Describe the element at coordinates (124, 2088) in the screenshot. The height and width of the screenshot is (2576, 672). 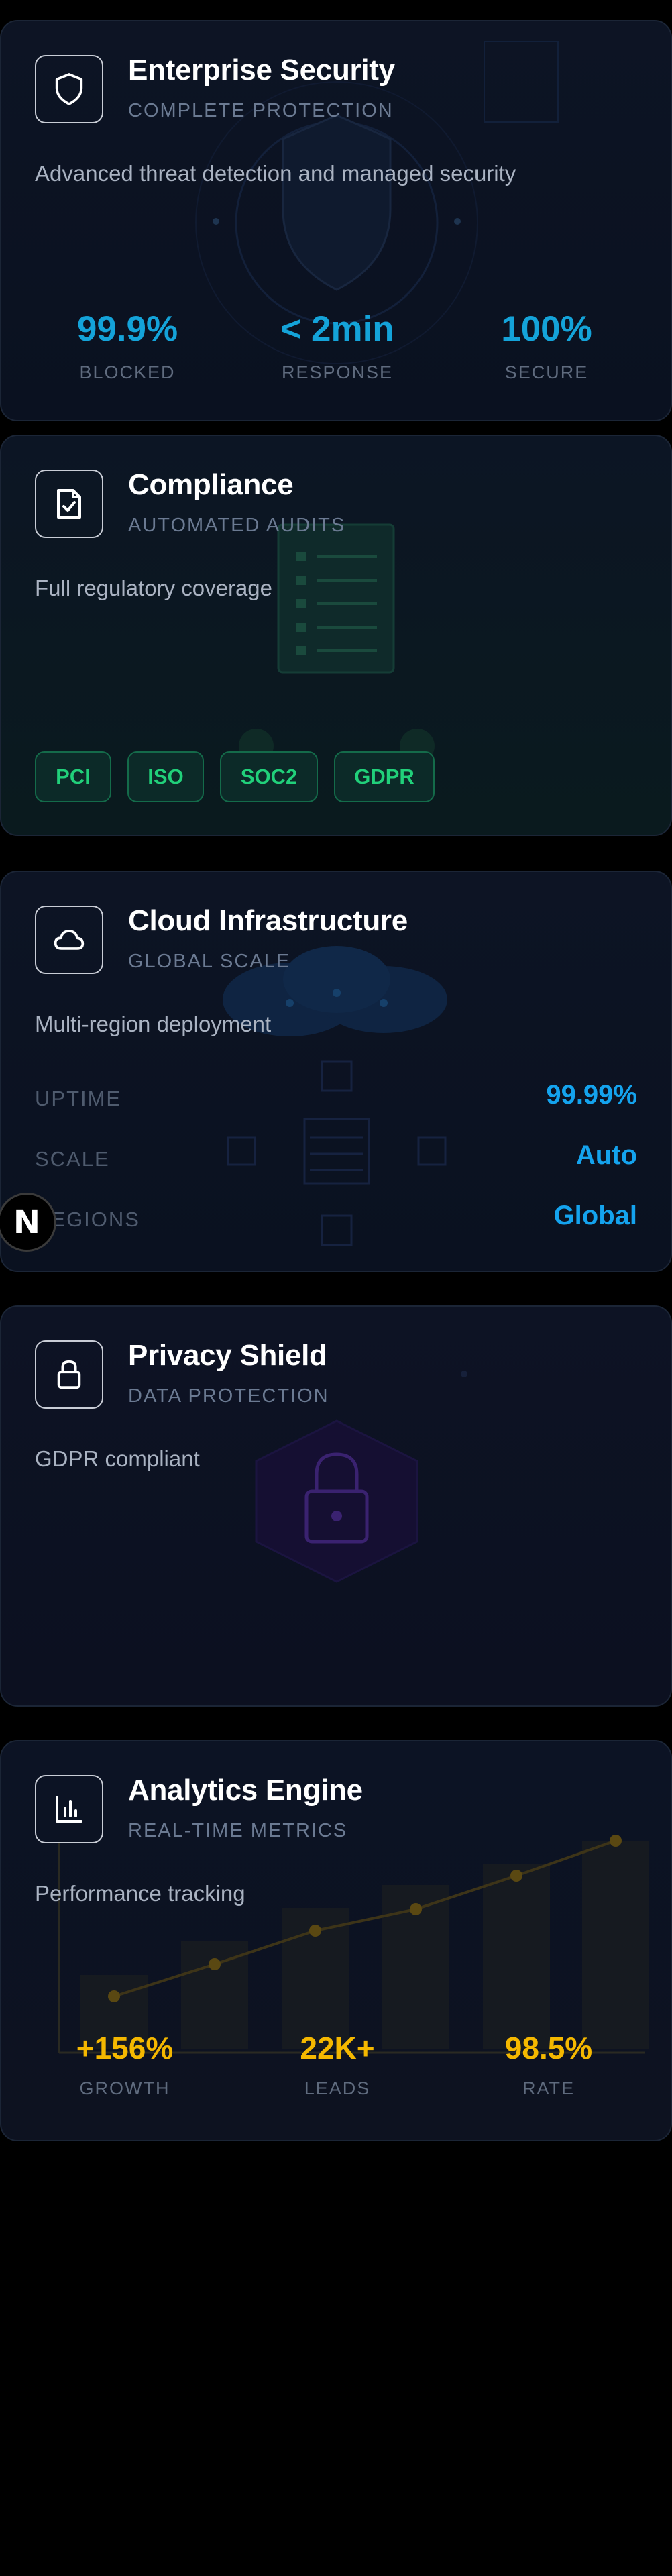
I see `stat-growth-label: GROWTH` at that location.